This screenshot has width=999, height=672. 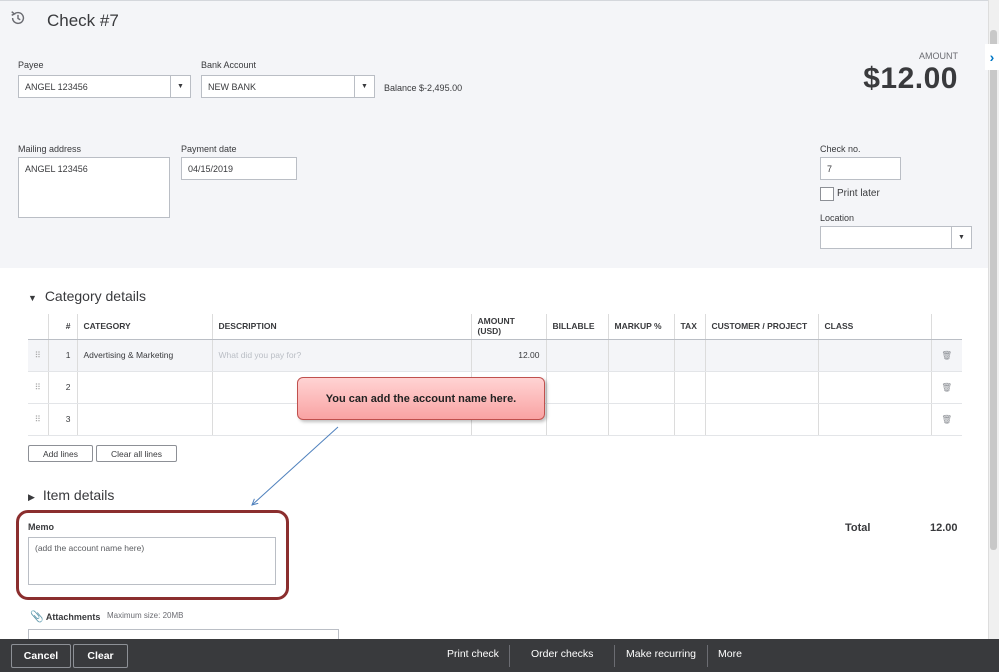 What do you see at coordinates (690, 327) in the screenshot?
I see `column-header: TAX` at bounding box center [690, 327].